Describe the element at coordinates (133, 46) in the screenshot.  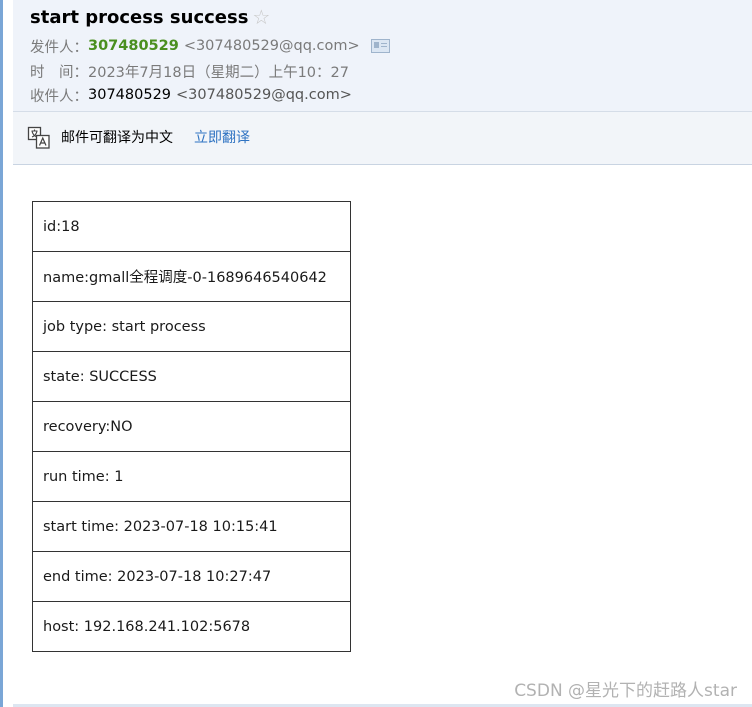
I see `sender-name: 307480529` at that location.